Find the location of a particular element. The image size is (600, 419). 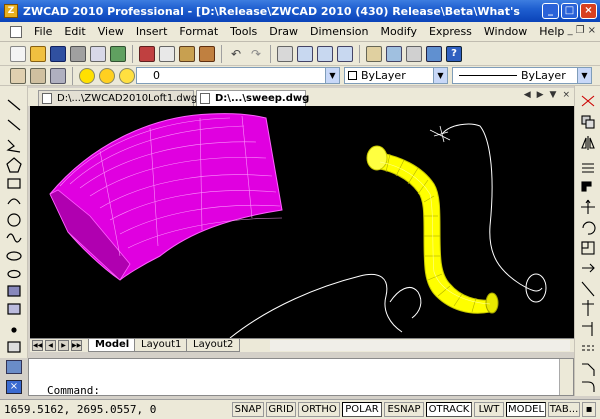

menu-dimension: Dimension is located at coordinates (339, 31).